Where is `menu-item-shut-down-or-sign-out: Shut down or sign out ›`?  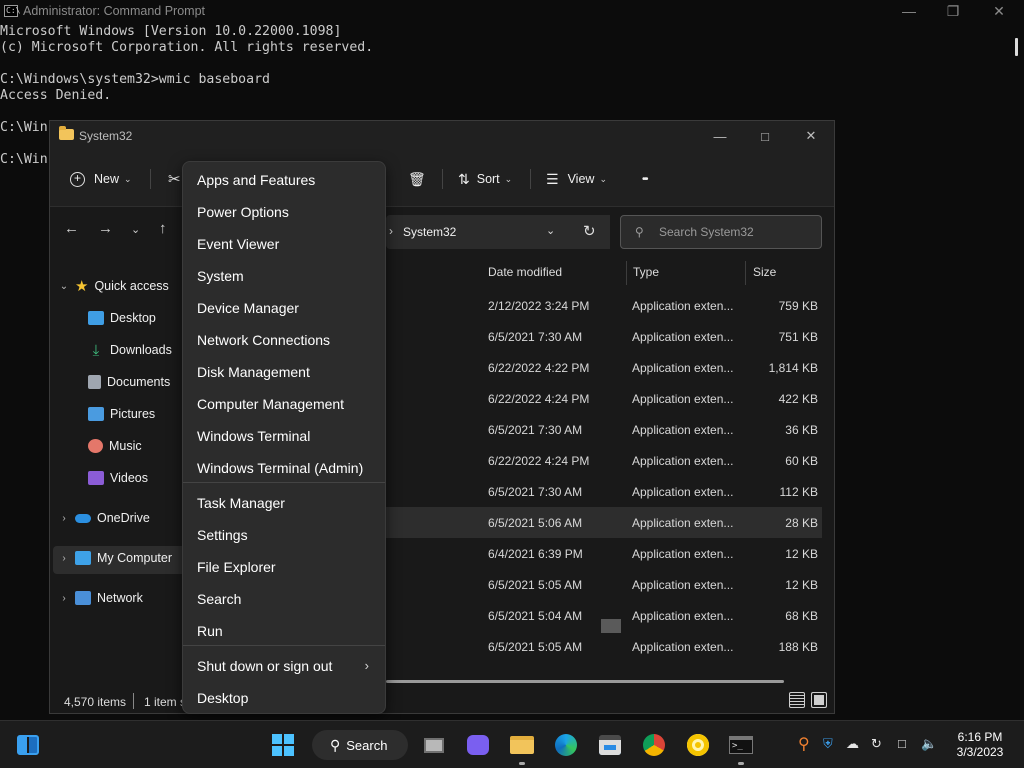 menu-item-shut-down-or-sign-out: Shut down or sign out › is located at coordinates (284, 666).